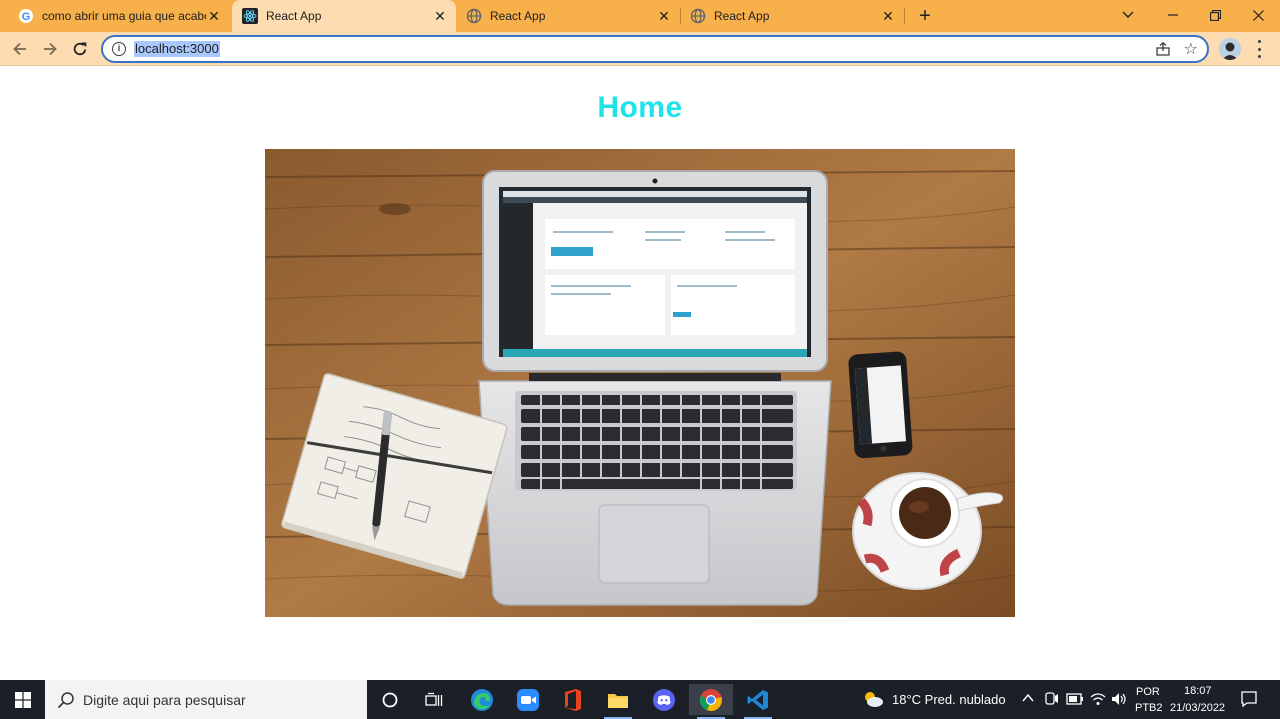 This screenshot has height=719, width=1280. Describe the element at coordinates (1198, 691) in the screenshot. I see `clock-time: 18:07` at that location.